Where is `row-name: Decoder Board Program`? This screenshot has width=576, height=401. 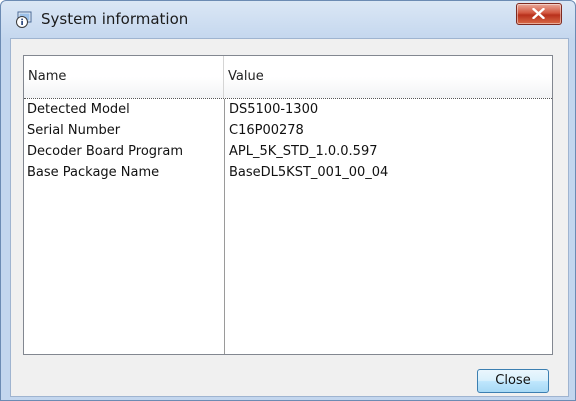 row-name: Decoder Board Program is located at coordinates (105, 151).